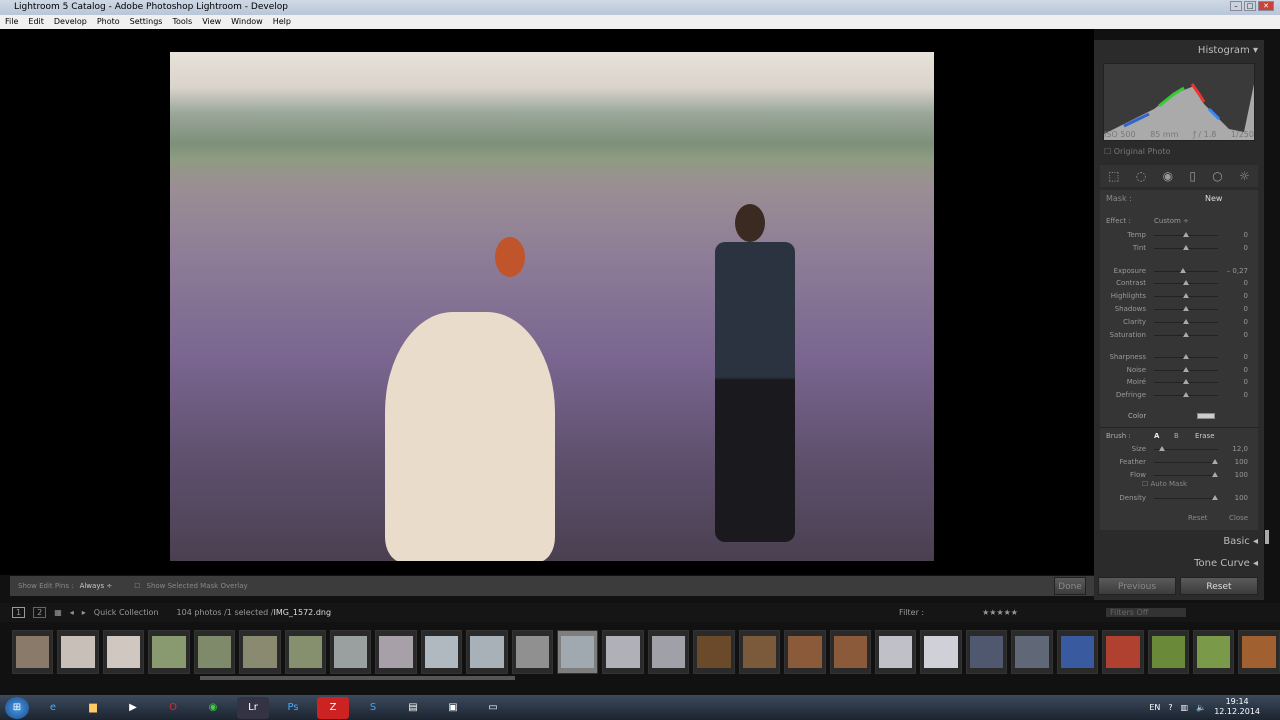 The height and width of the screenshot is (720, 1280). I want to click on previous-button: Previous, so click(1137, 586).